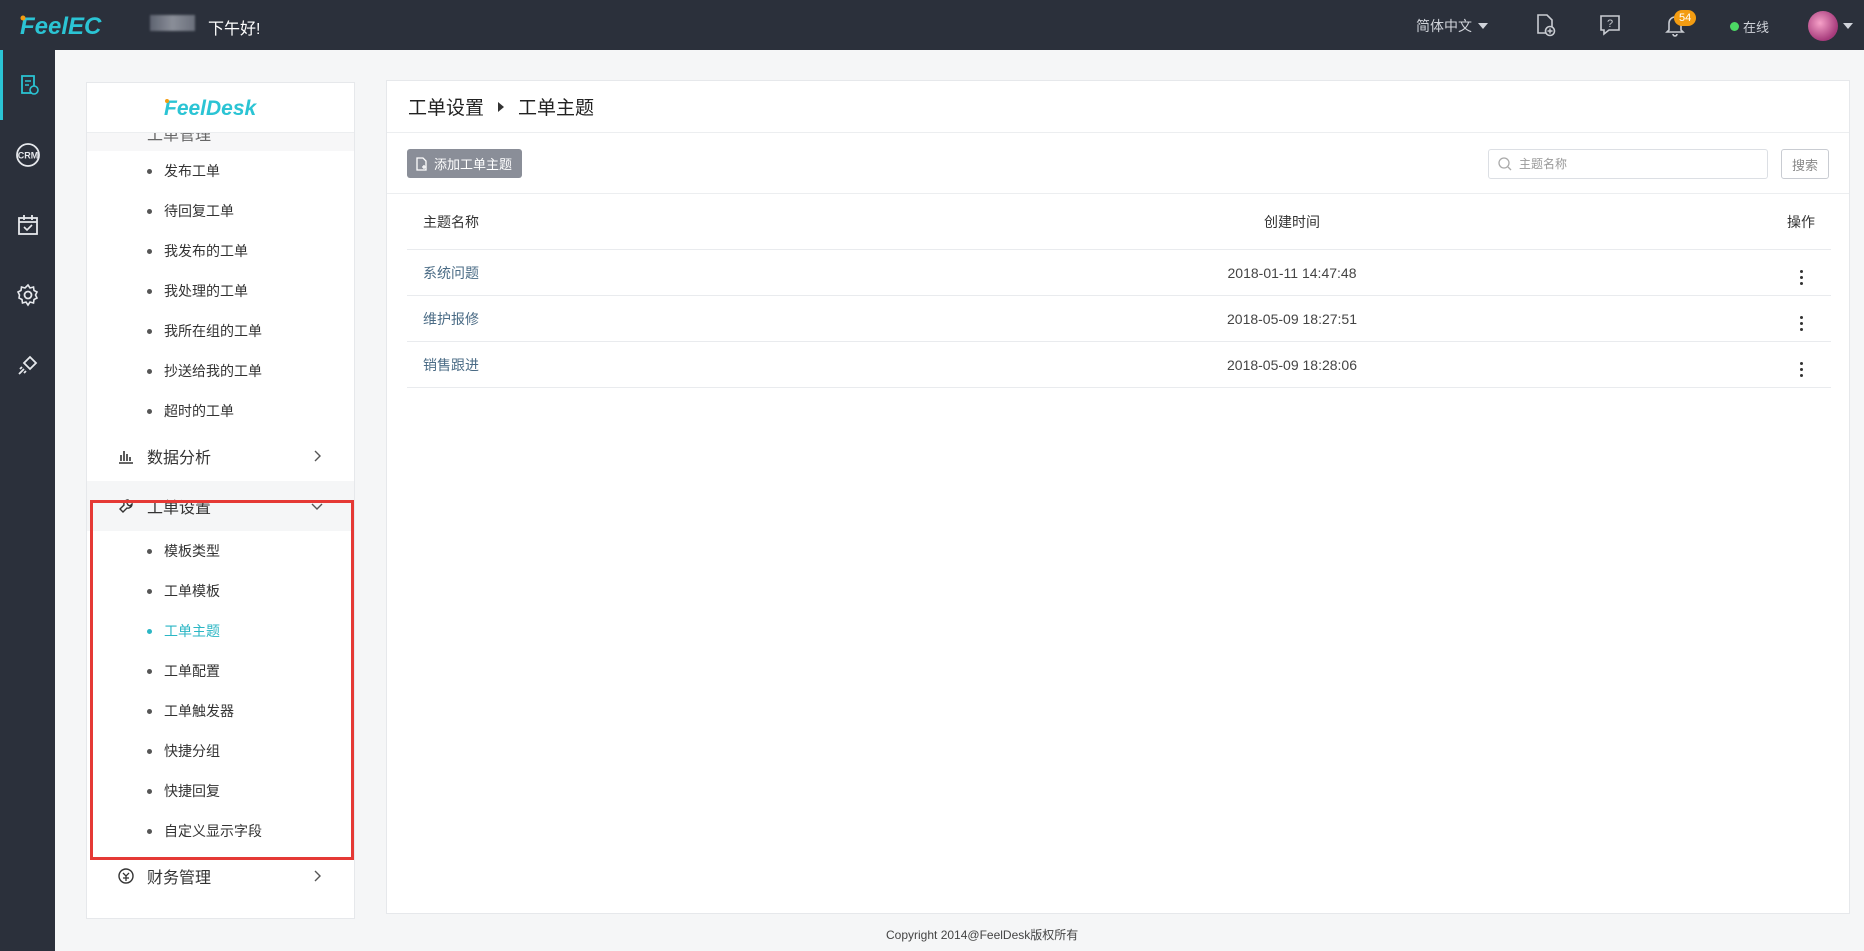  I want to click on online-status: 在线, so click(1749, 26).